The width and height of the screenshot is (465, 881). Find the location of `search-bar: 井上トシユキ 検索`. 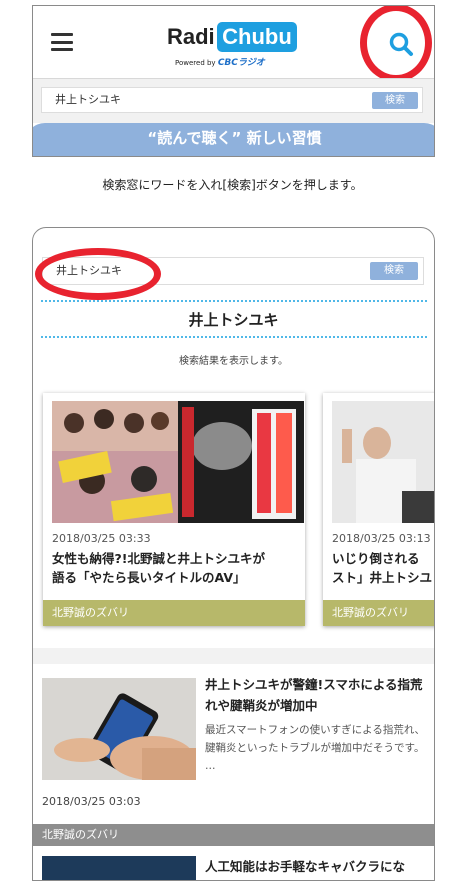

search-bar: 井上トシユキ 検索 is located at coordinates (233, 101).